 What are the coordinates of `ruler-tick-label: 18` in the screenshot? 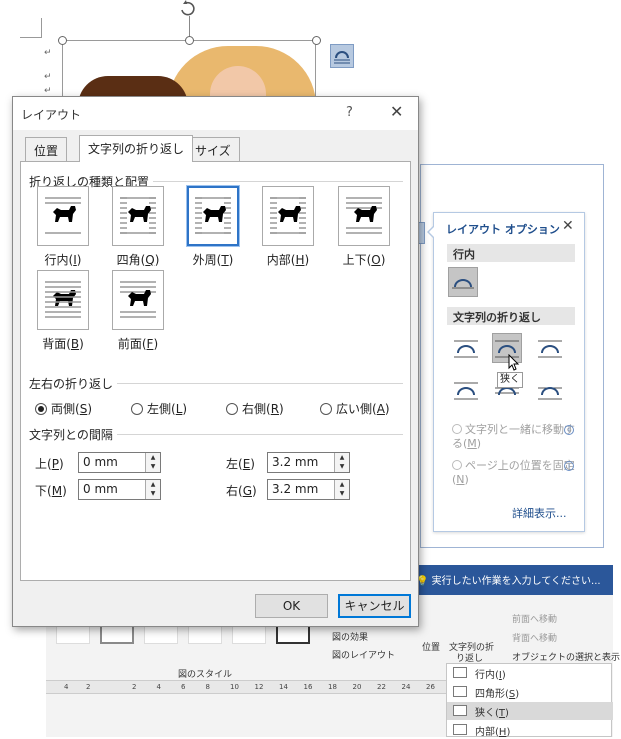 It's located at (332, 687).